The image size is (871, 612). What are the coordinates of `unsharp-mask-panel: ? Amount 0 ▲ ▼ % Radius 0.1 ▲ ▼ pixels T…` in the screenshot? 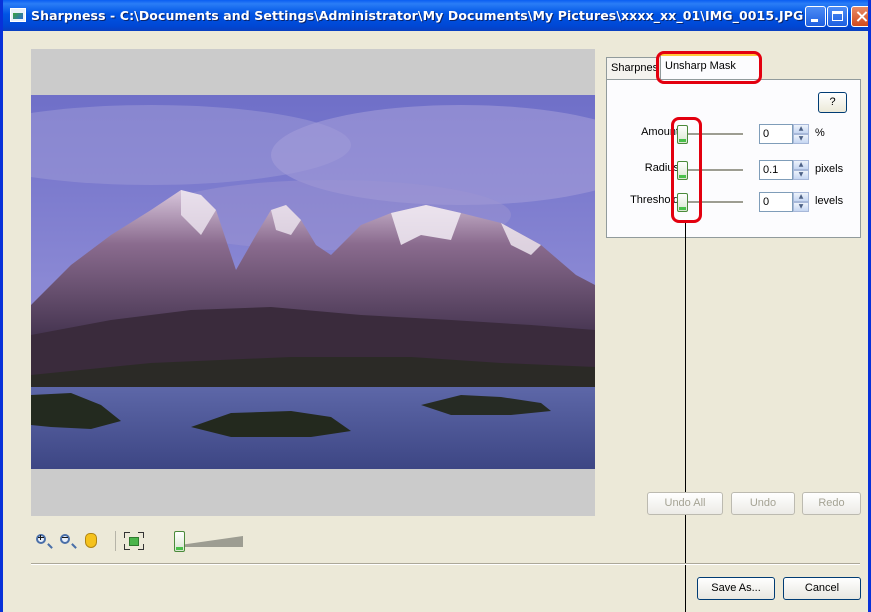 It's located at (733, 158).